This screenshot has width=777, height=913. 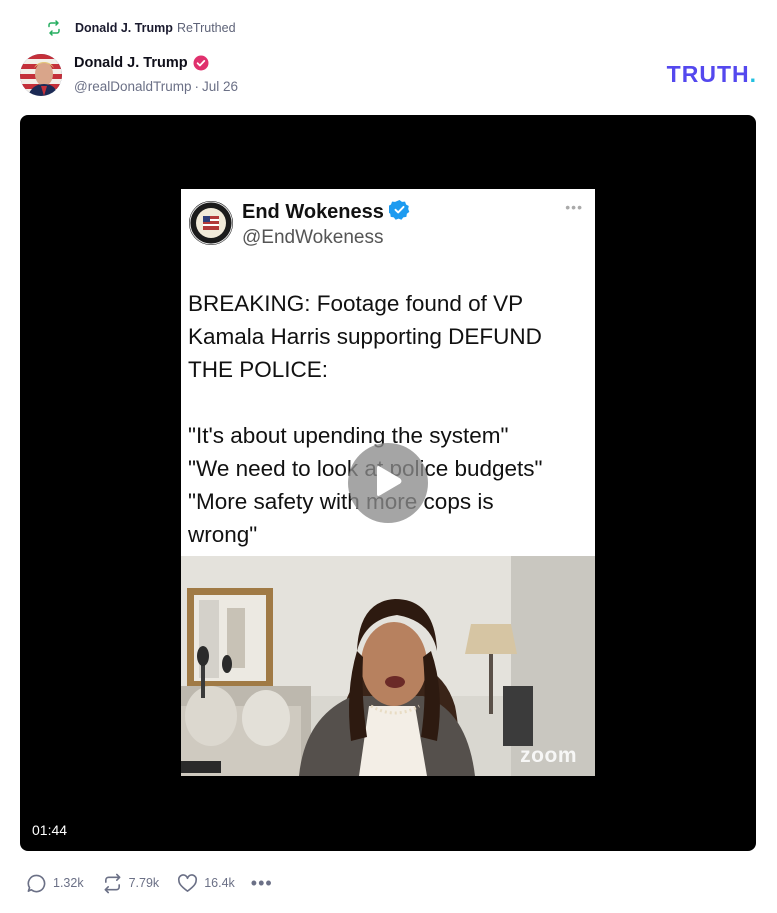 I want to click on like-button: 16.4k, so click(x=206, y=883).